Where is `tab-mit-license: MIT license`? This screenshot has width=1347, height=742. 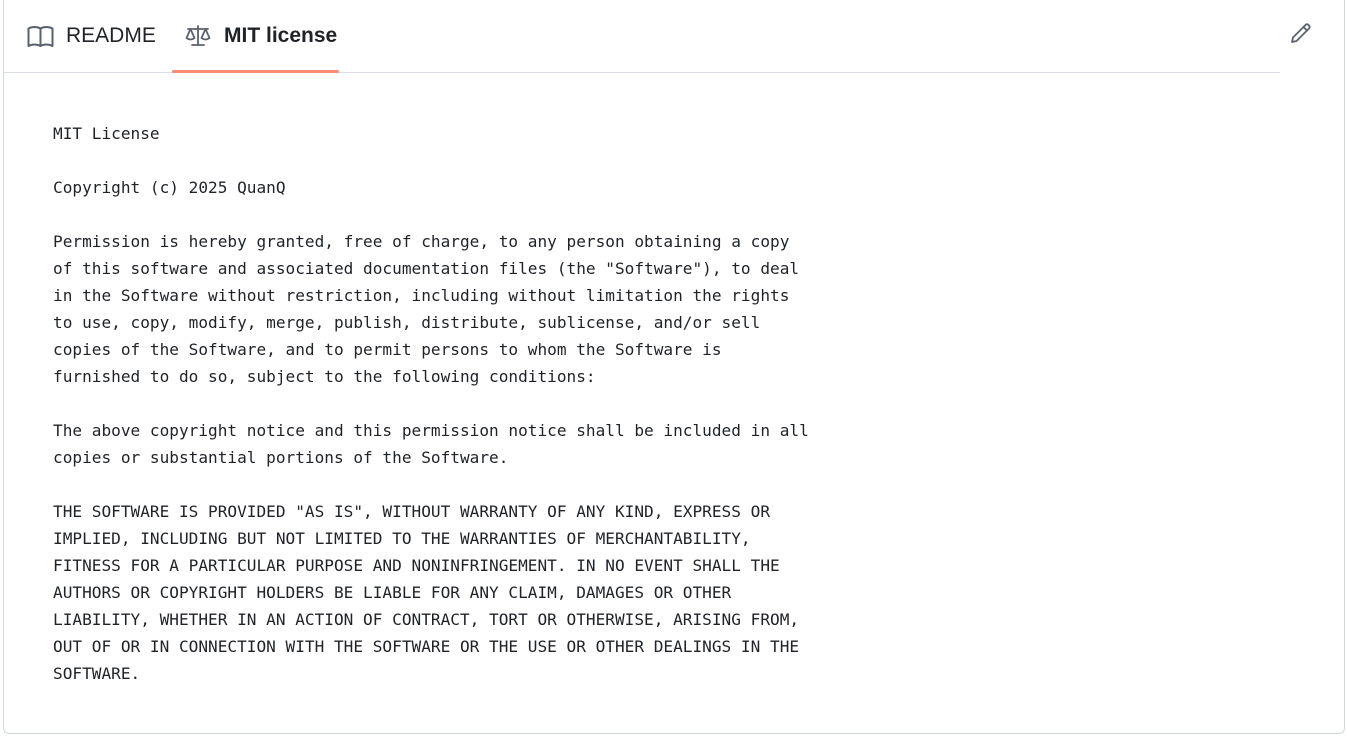
tab-mit-license: MIT license is located at coordinates (255, 36).